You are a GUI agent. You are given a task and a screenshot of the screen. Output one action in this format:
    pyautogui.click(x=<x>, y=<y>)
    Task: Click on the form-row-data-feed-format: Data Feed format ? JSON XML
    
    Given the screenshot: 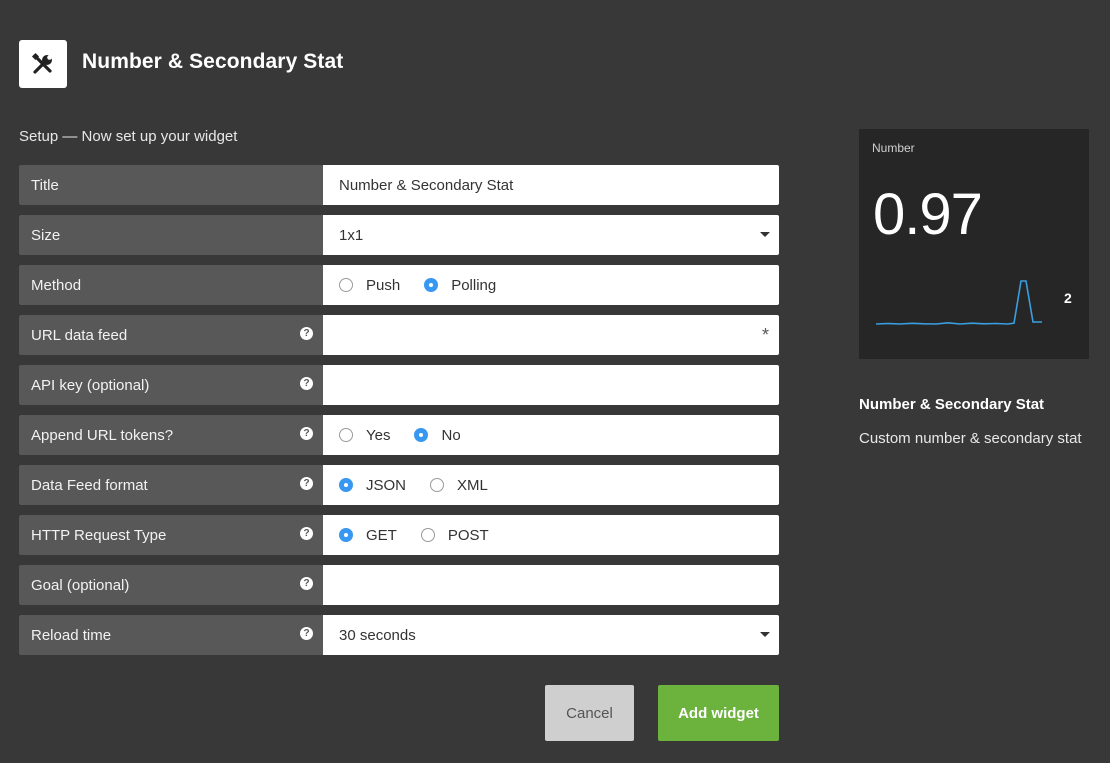 What is the action you would take?
    pyautogui.click(x=399, y=485)
    